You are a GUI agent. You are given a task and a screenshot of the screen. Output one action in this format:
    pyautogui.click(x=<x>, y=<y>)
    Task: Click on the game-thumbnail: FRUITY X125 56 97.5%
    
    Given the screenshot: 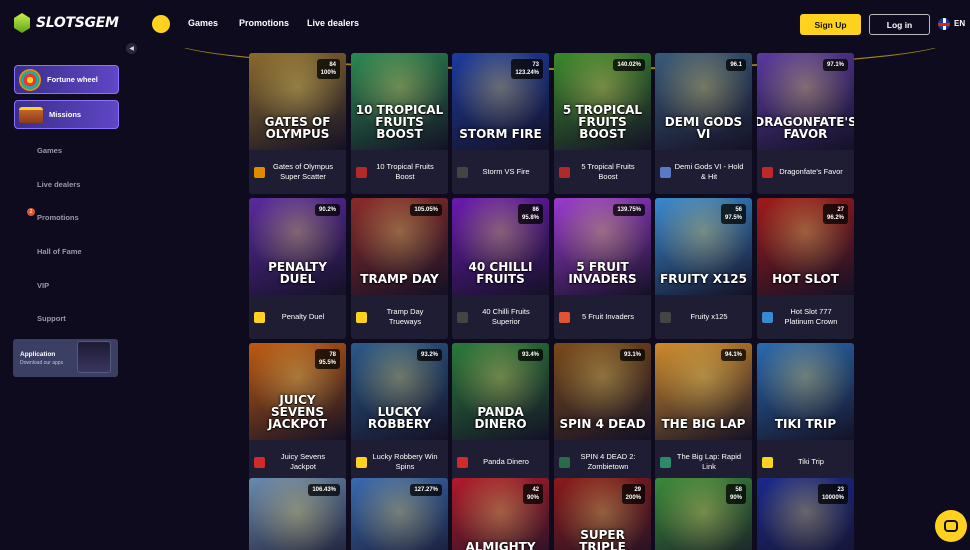 What is the action you would take?
    pyautogui.click(x=703, y=246)
    